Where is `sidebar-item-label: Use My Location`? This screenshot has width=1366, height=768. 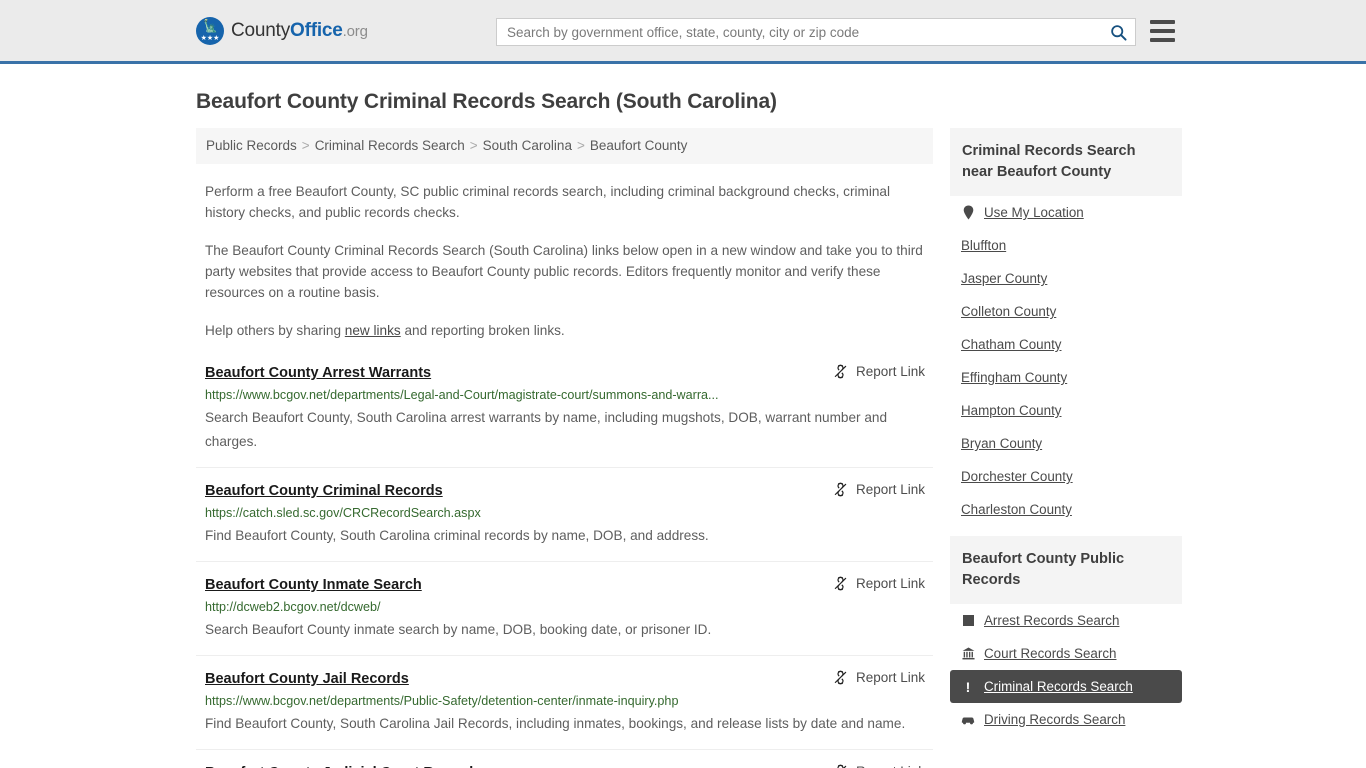
sidebar-item-label: Use My Location is located at coordinates (1034, 212).